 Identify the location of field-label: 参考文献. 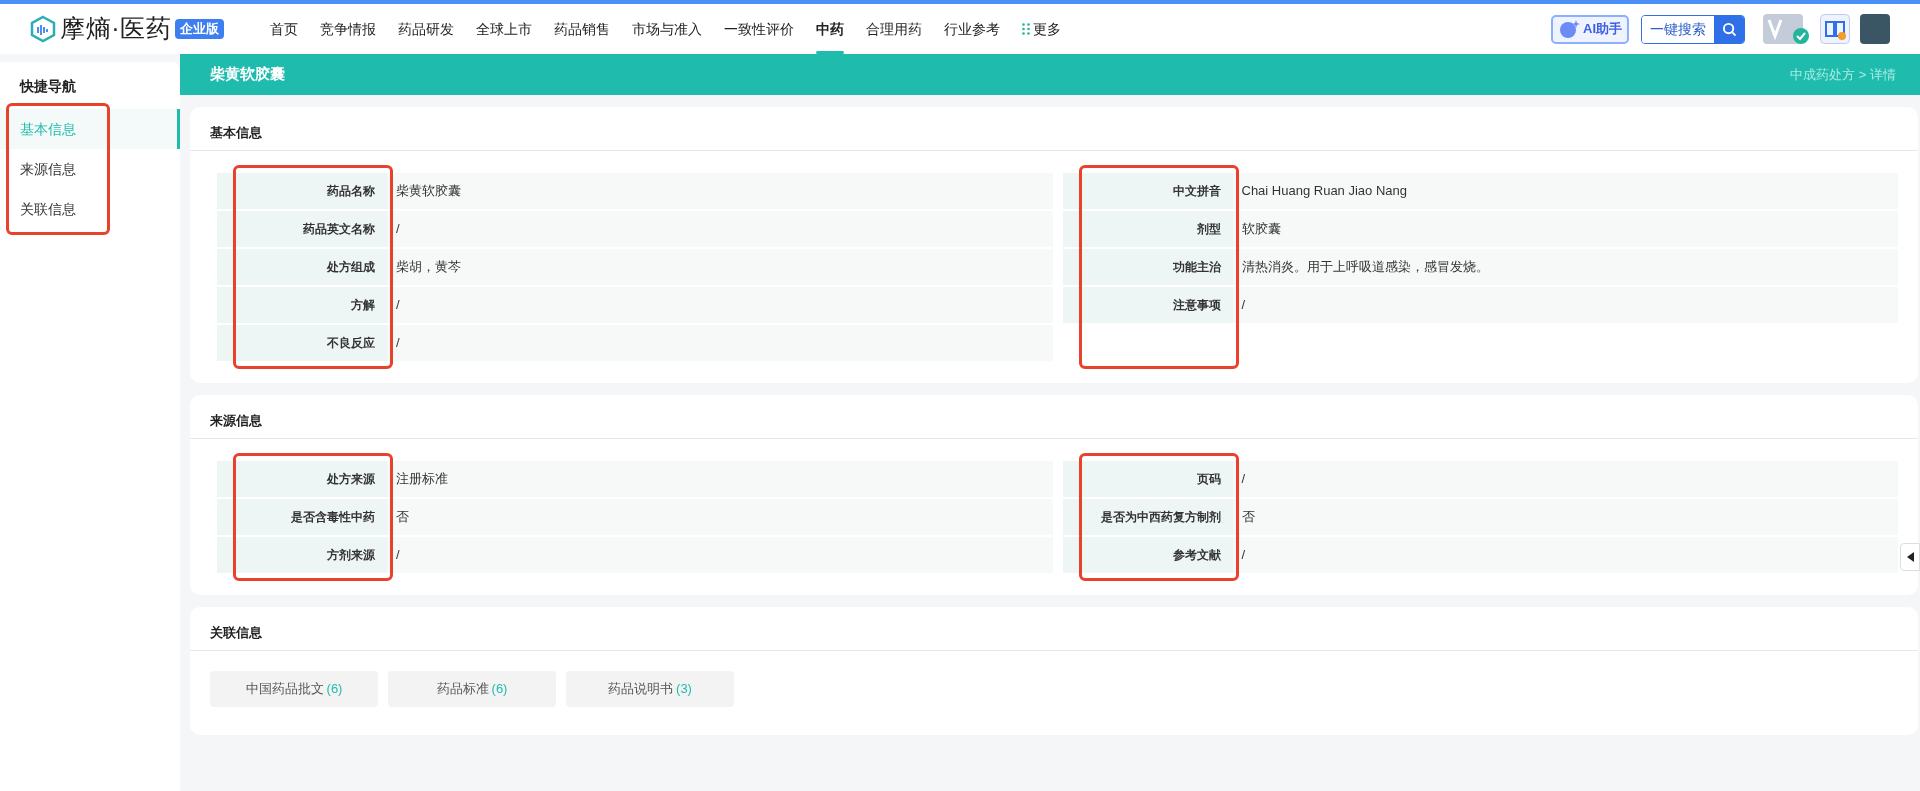
(1147, 555).